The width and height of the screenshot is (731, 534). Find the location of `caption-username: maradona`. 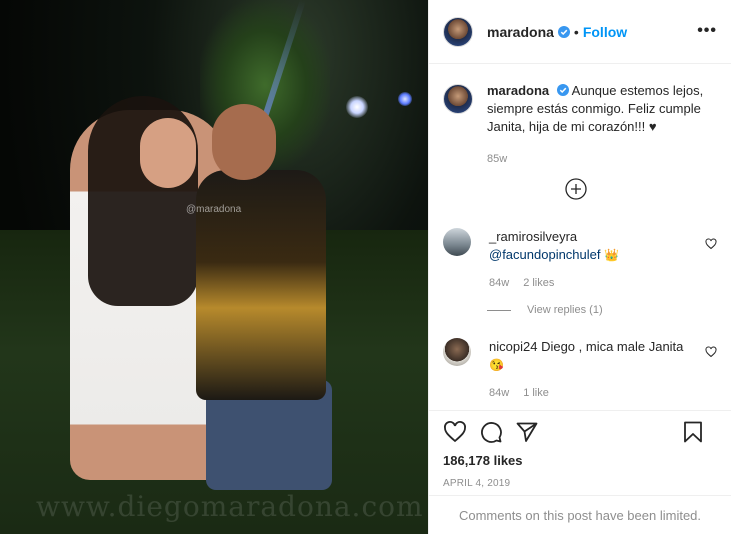

caption-username: maradona is located at coordinates (518, 90).